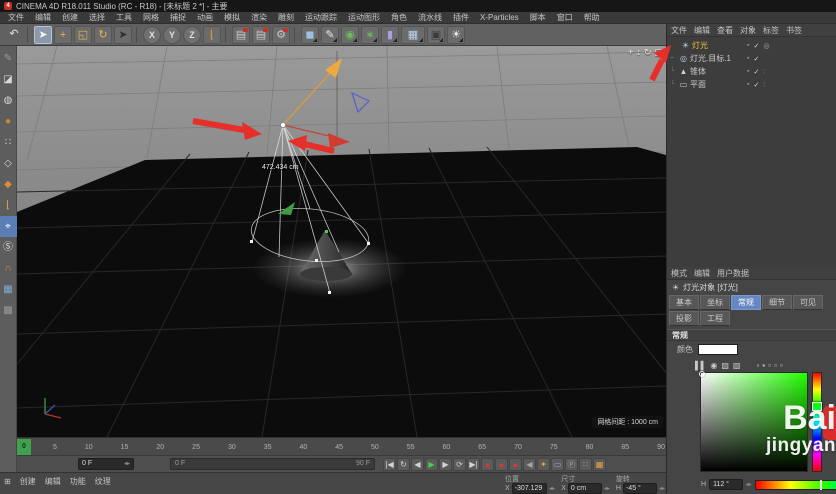 The image size is (836, 494). What do you see at coordinates (648, 52) in the screenshot?
I see `rotate-view-icon: ↻` at bounding box center [648, 52].